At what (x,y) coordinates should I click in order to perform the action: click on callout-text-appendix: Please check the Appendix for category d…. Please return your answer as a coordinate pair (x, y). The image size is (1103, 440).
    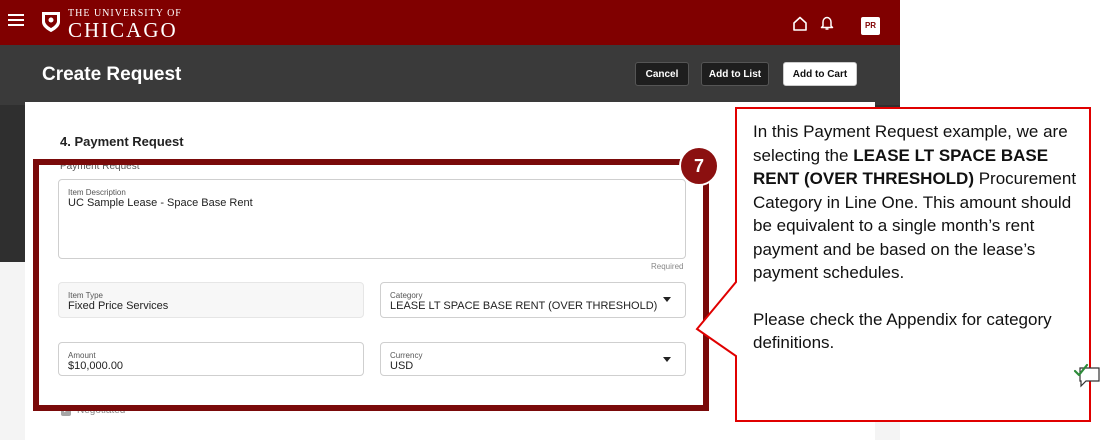
    Looking at the image, I should click on (902, 331).